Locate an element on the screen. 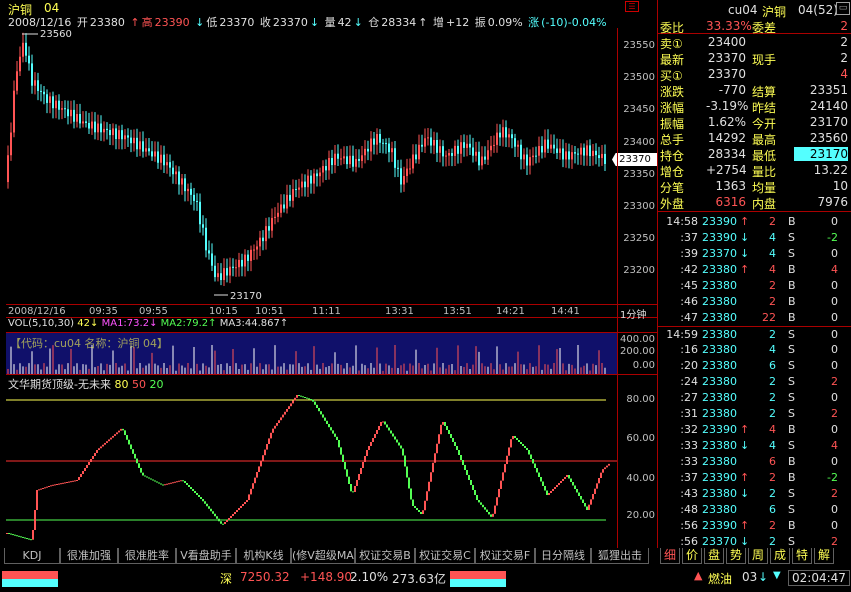 The height and width of the screenshot is (592, 851). tick-time: :56 is located at coordinates (689, 541).